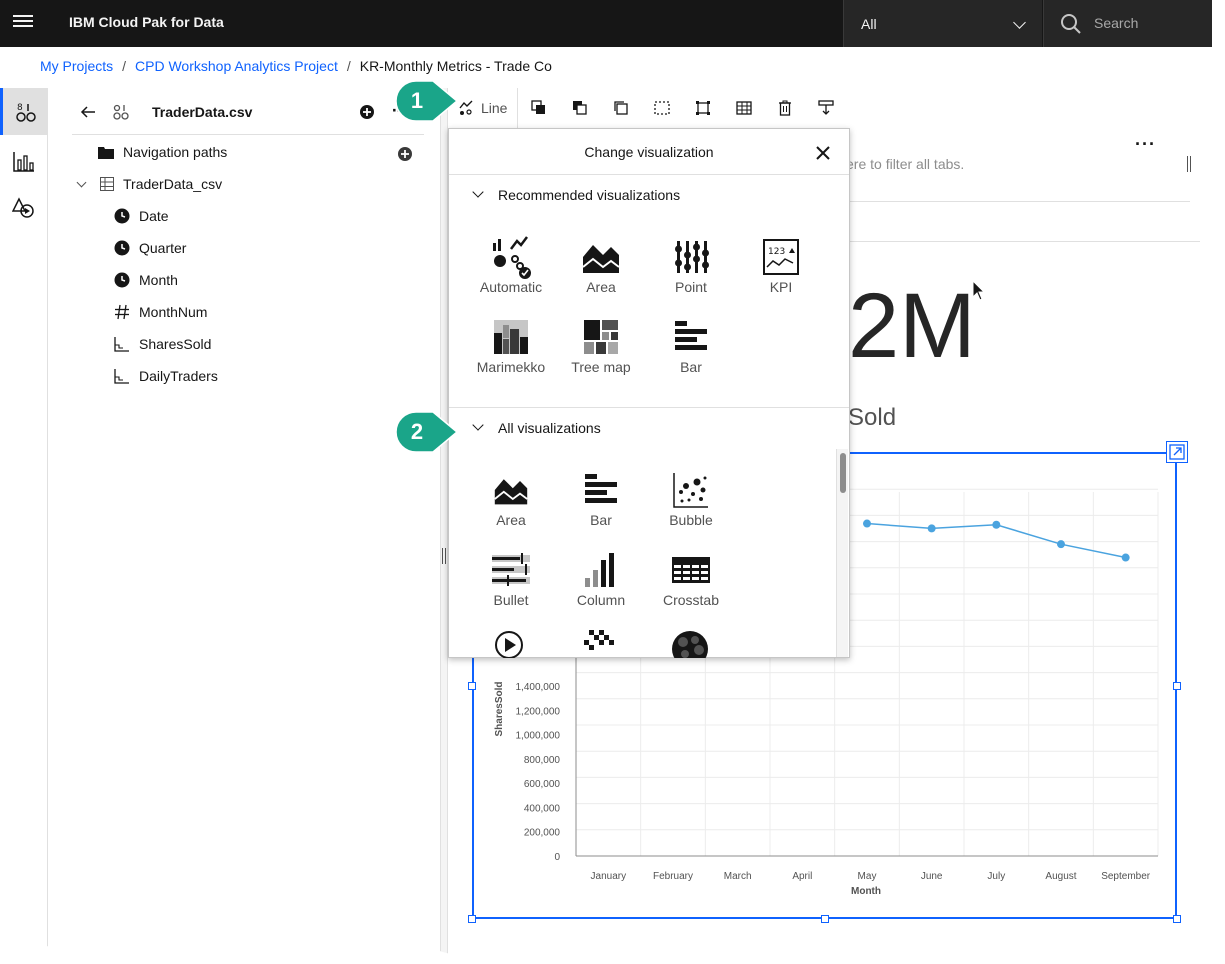 This screenshot has height=964, width=1225. I want to click on viz-label: Automatic, so click(511, 287).